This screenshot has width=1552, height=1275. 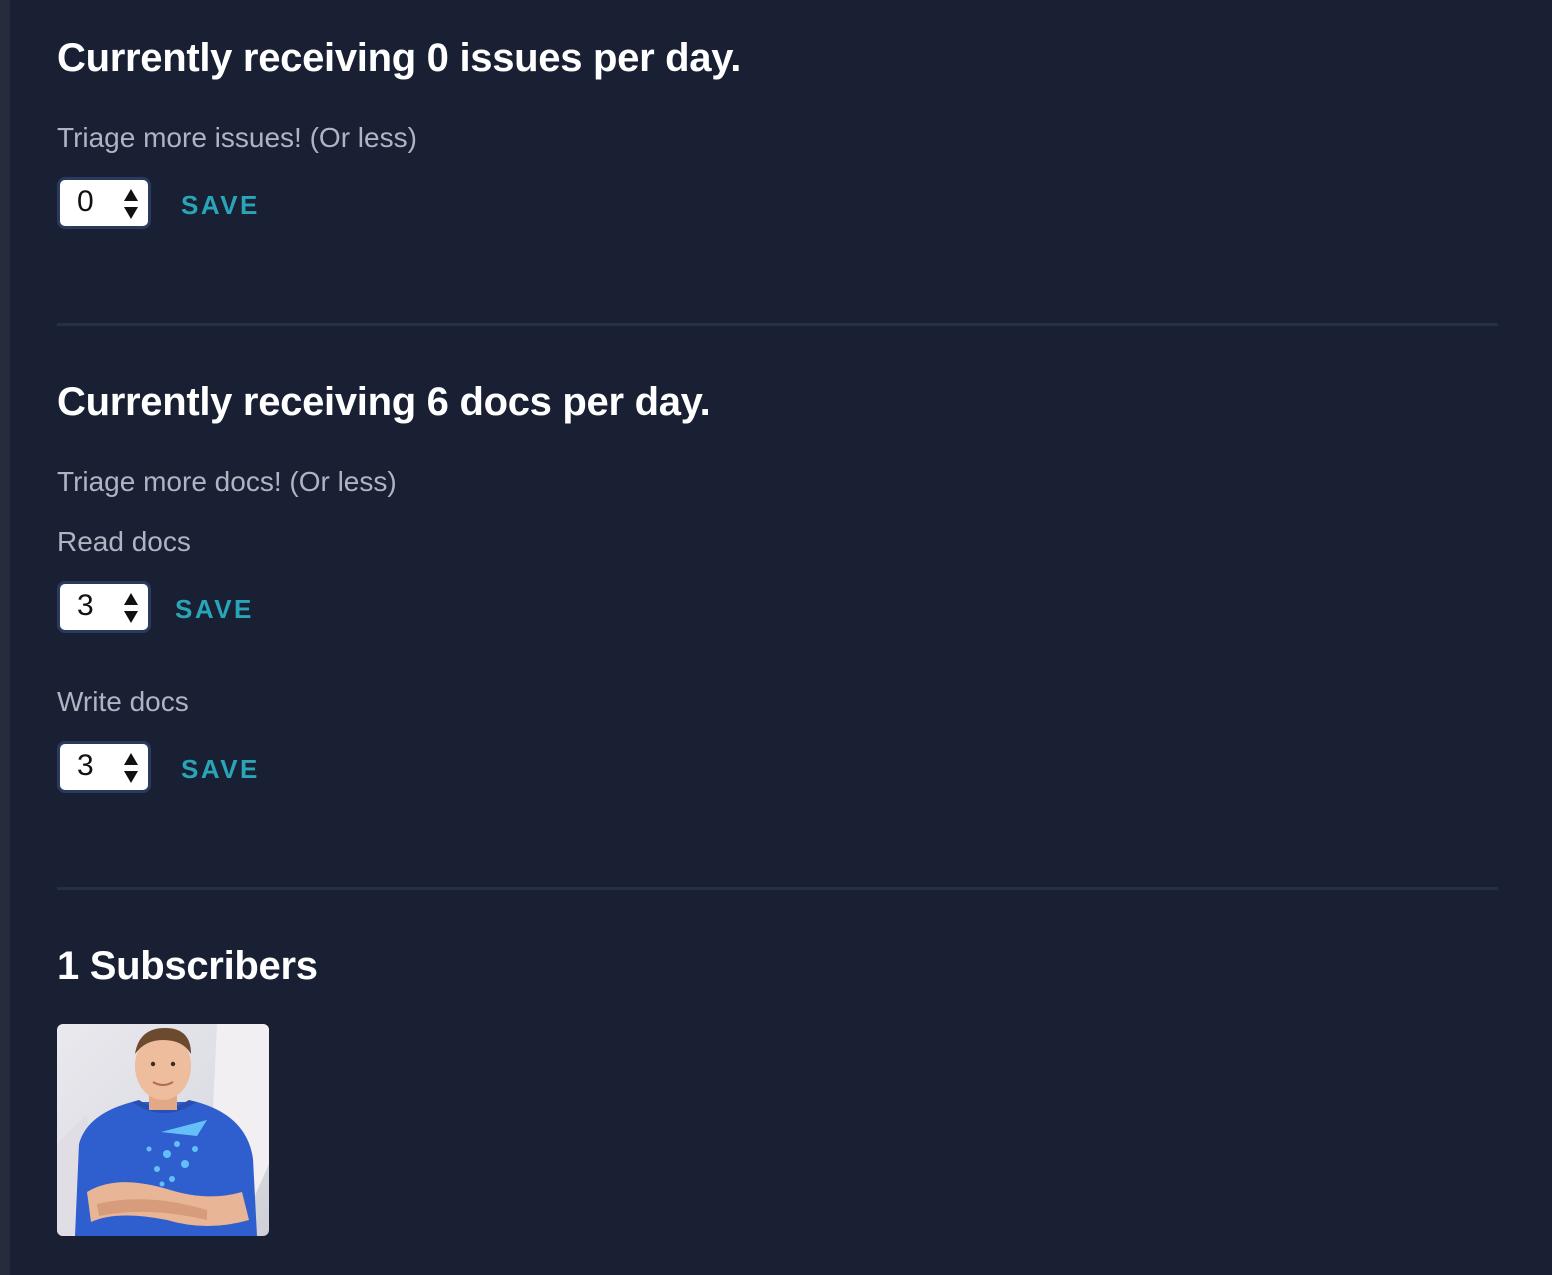 I want to click on write-docs-stepper-value: 3, so click(x=85, y=765).